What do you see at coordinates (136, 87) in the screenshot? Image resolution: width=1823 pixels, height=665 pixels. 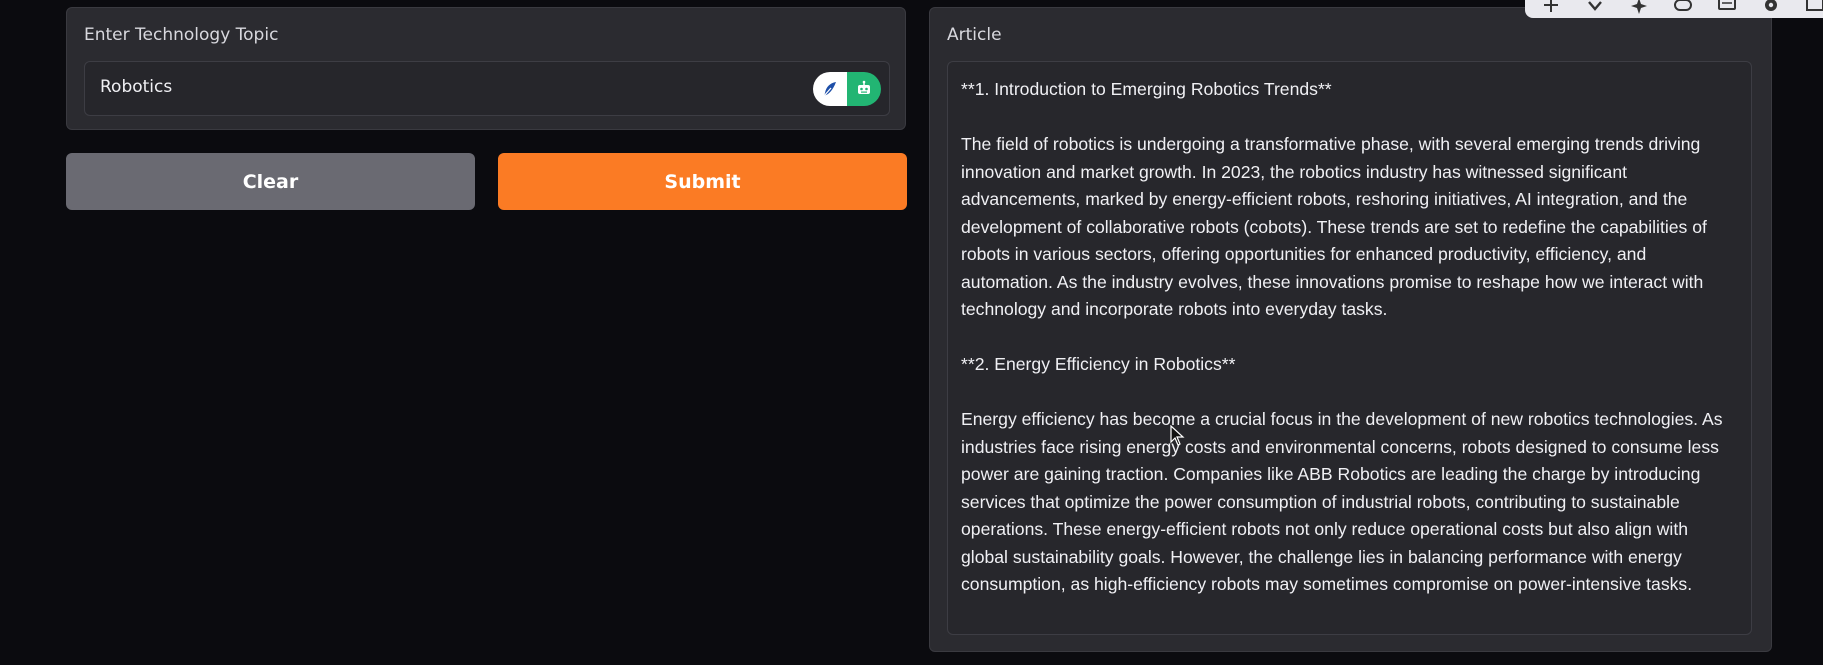 I see `topic-input-value: Robotics` at bounding box center [136, 87].